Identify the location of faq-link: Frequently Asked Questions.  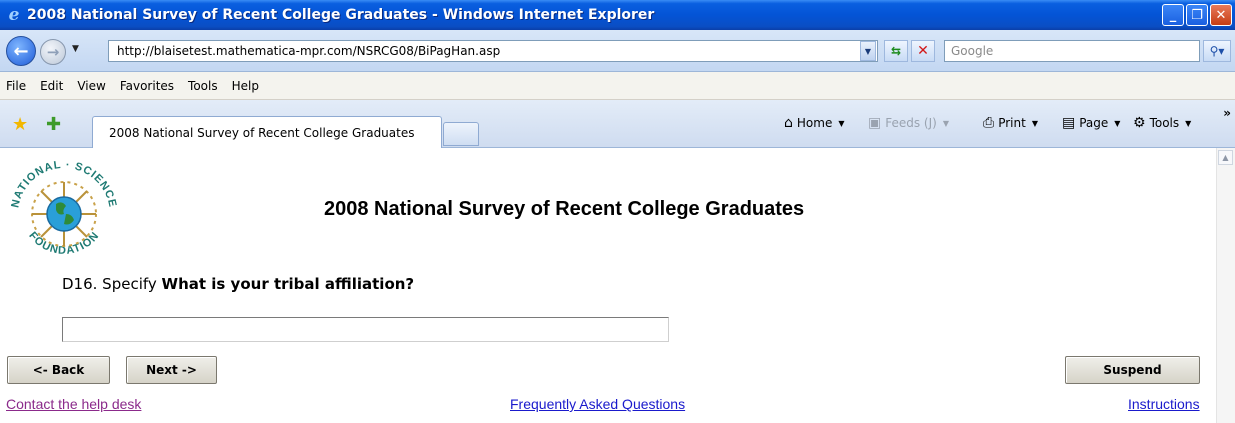
(597, 404).